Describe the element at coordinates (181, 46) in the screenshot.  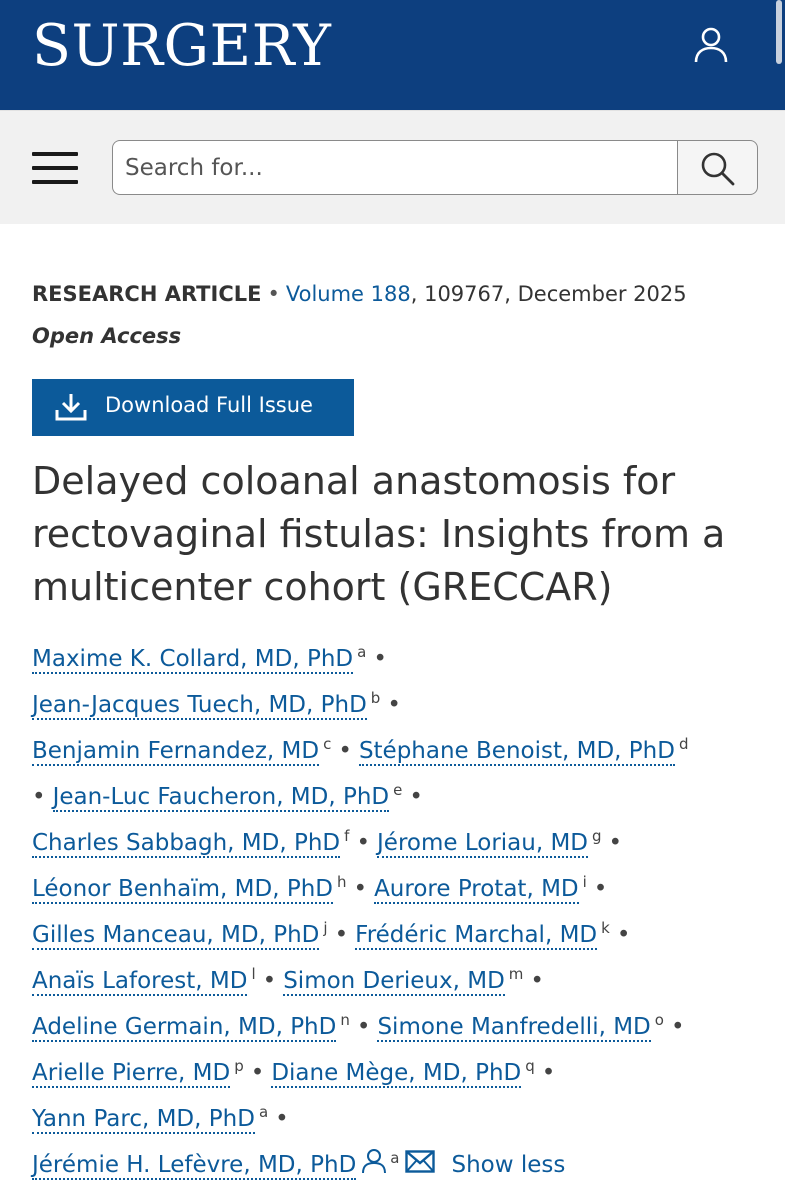
I see `journal-logo: SURGERY` at that location.